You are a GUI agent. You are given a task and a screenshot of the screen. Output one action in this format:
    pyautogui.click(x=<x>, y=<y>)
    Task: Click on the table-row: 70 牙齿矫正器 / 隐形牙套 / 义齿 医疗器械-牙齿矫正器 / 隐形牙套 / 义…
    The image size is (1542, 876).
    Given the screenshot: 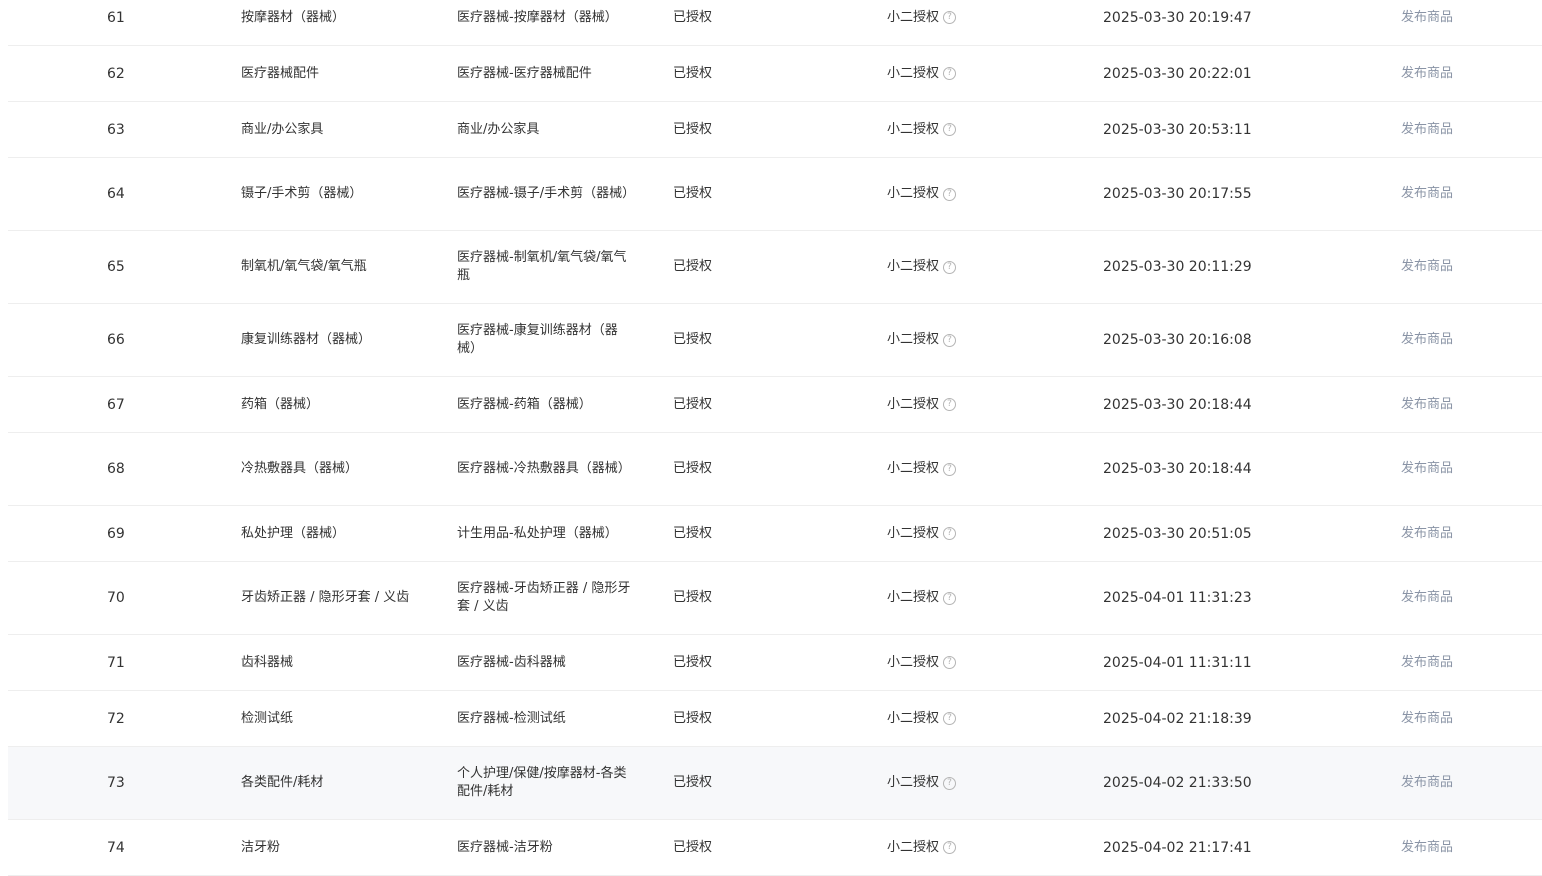 What is the action you would take?
    pyautogui.click(x=775, y=598)
    